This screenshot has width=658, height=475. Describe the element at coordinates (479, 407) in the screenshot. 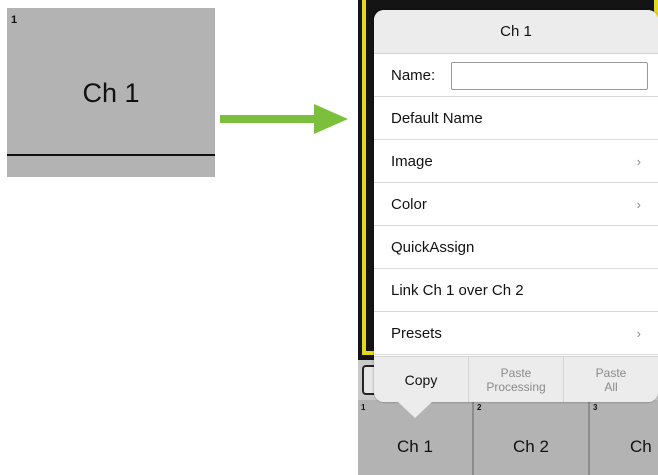

I see `channel-number: 2` at that location.